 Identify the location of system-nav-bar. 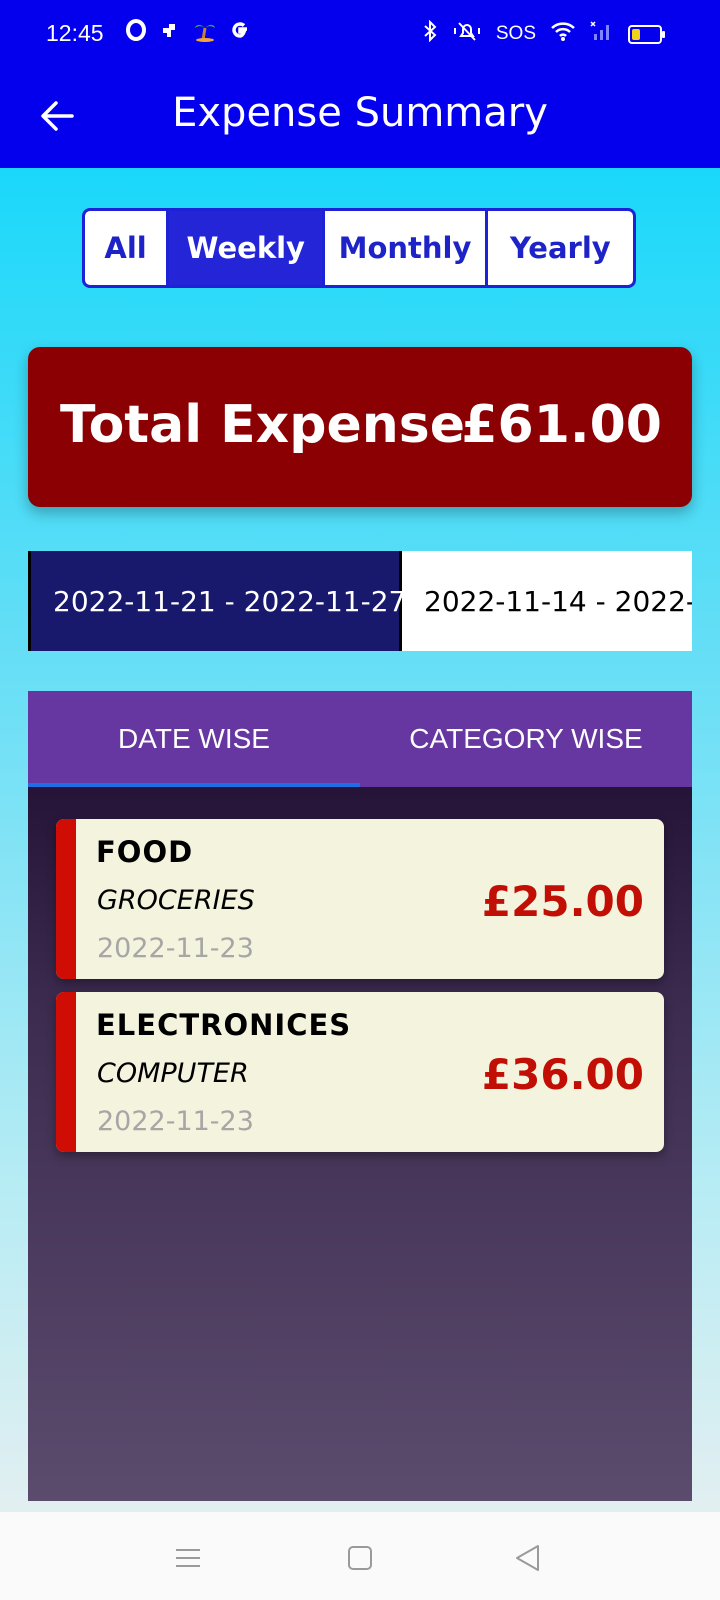
(360, 1556).